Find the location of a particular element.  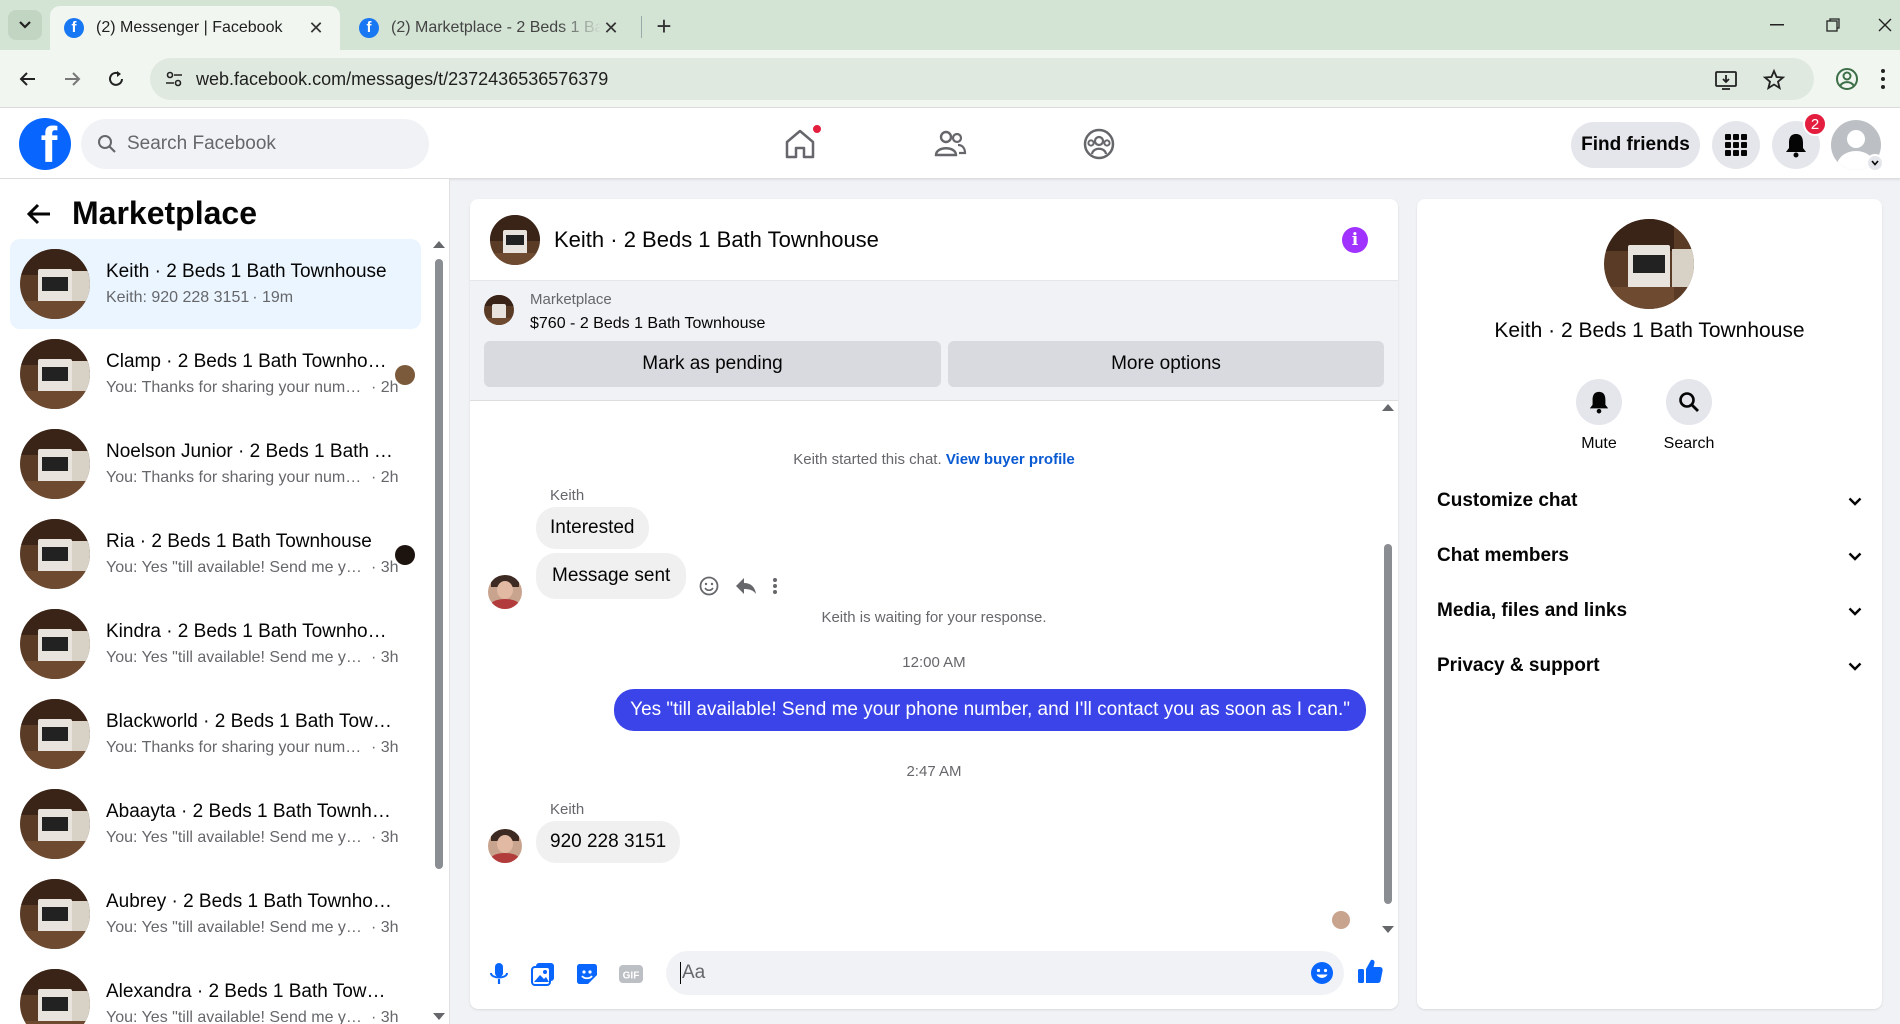

install-app-icon is located at coordinates (1726, 80).